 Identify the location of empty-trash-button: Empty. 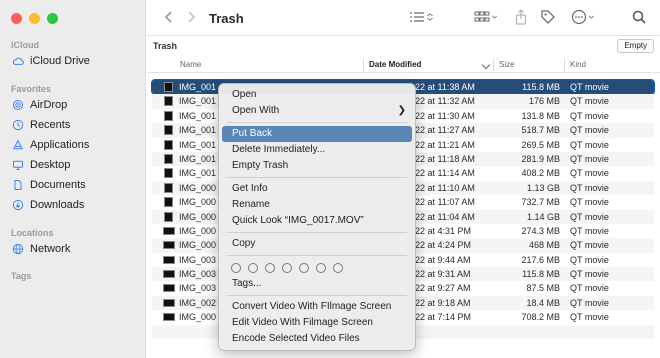
(635, 46).